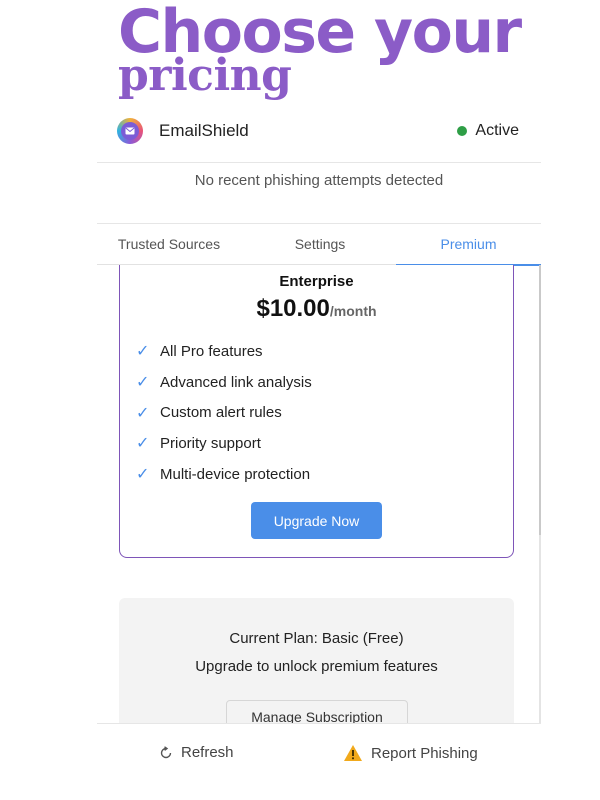  I want to click on scrollbar-thumb, so click(540, 400).